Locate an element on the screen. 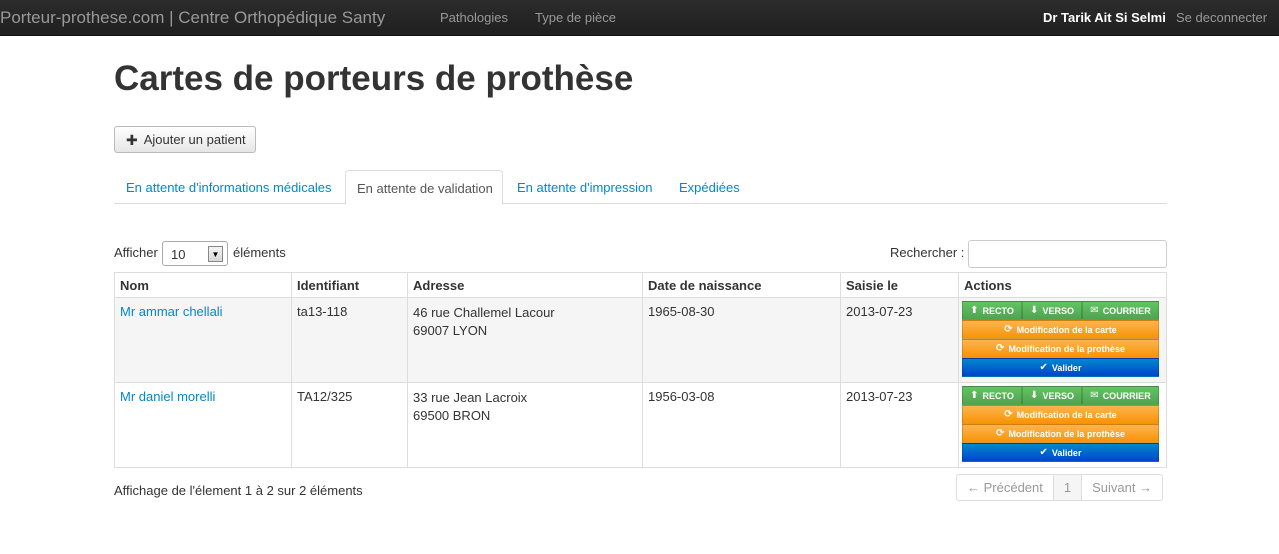 Image resolution: width=1279 pixels, height=554 pixels. show-label: Afficher is located at coordinates (136, 252).